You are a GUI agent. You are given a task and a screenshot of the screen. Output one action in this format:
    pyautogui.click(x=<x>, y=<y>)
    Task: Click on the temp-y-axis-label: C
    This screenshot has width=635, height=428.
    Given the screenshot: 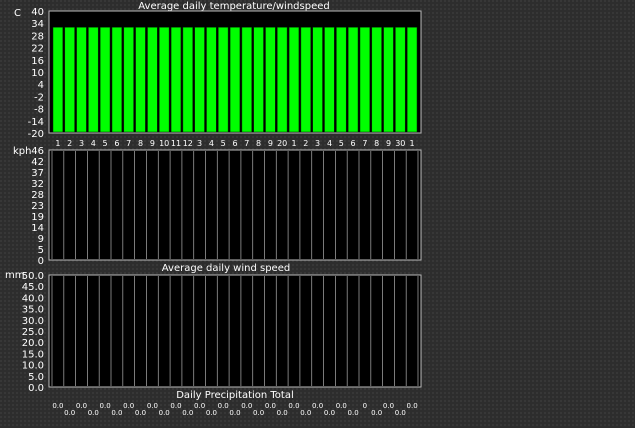 What is the action you would take?
    pyautogui.click(x=17, y=13)
    